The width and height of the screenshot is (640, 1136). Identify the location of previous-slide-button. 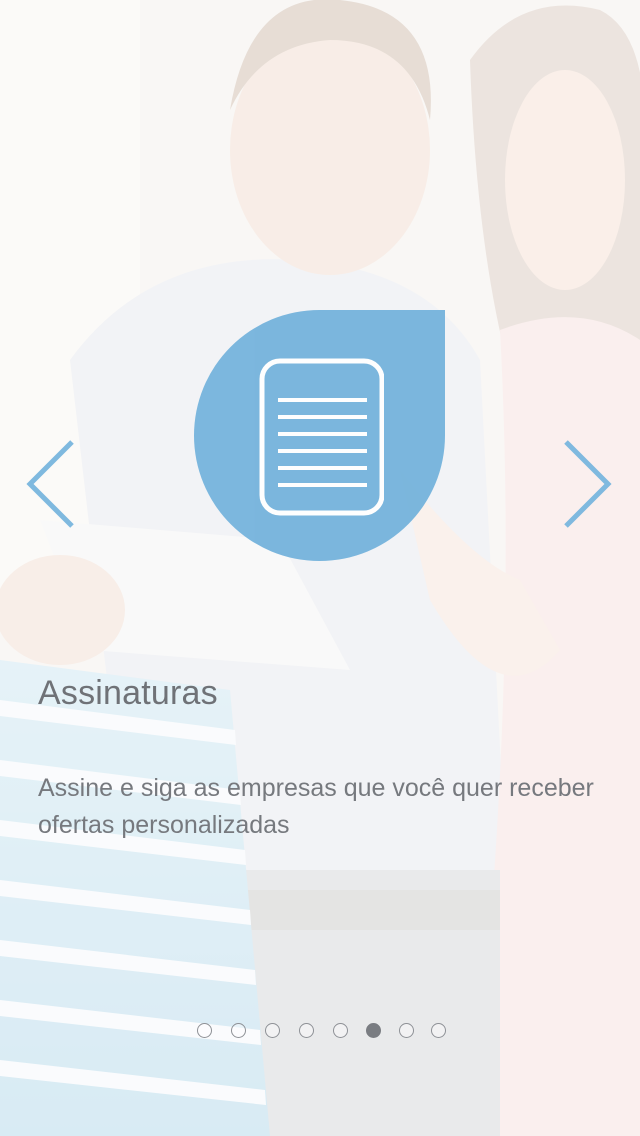
(50, 484).